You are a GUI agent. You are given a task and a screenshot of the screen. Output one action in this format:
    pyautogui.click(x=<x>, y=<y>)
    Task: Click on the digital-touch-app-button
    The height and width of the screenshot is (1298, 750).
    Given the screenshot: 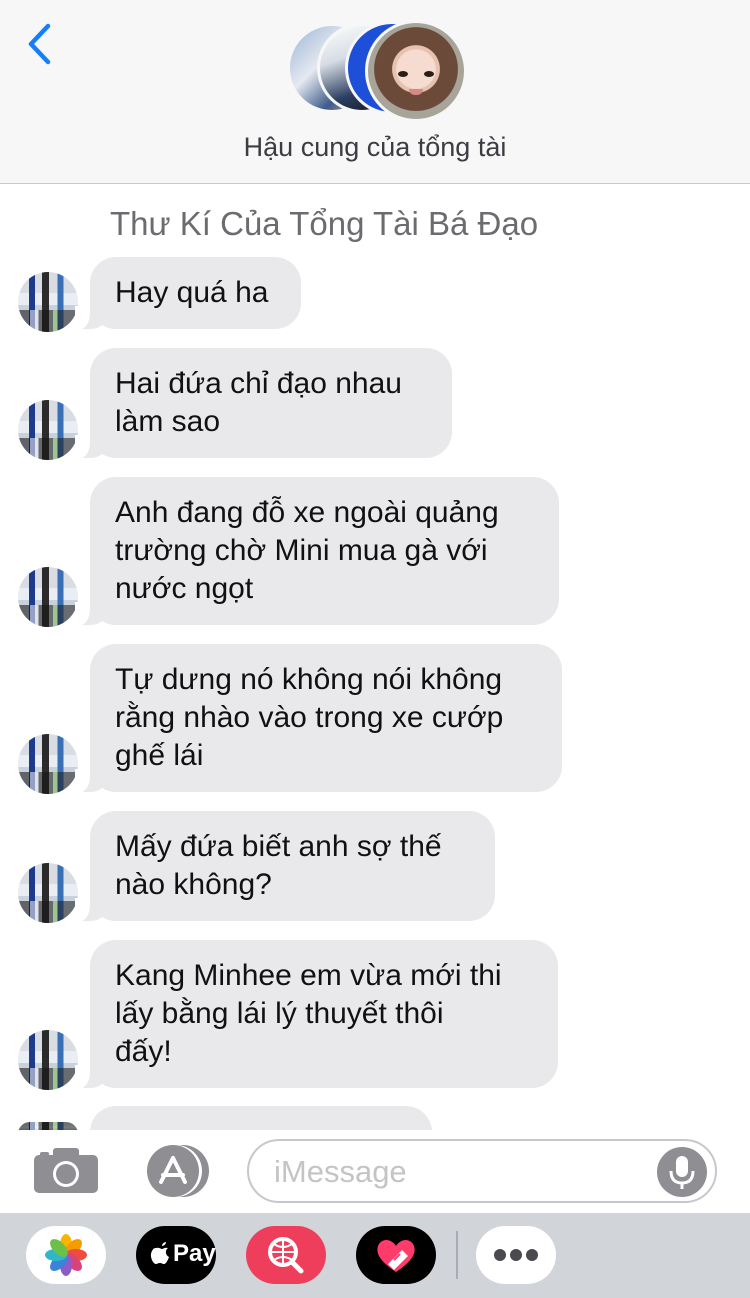 What is the action you would take?
    pyautogui.click(x=396, y=1255)
    